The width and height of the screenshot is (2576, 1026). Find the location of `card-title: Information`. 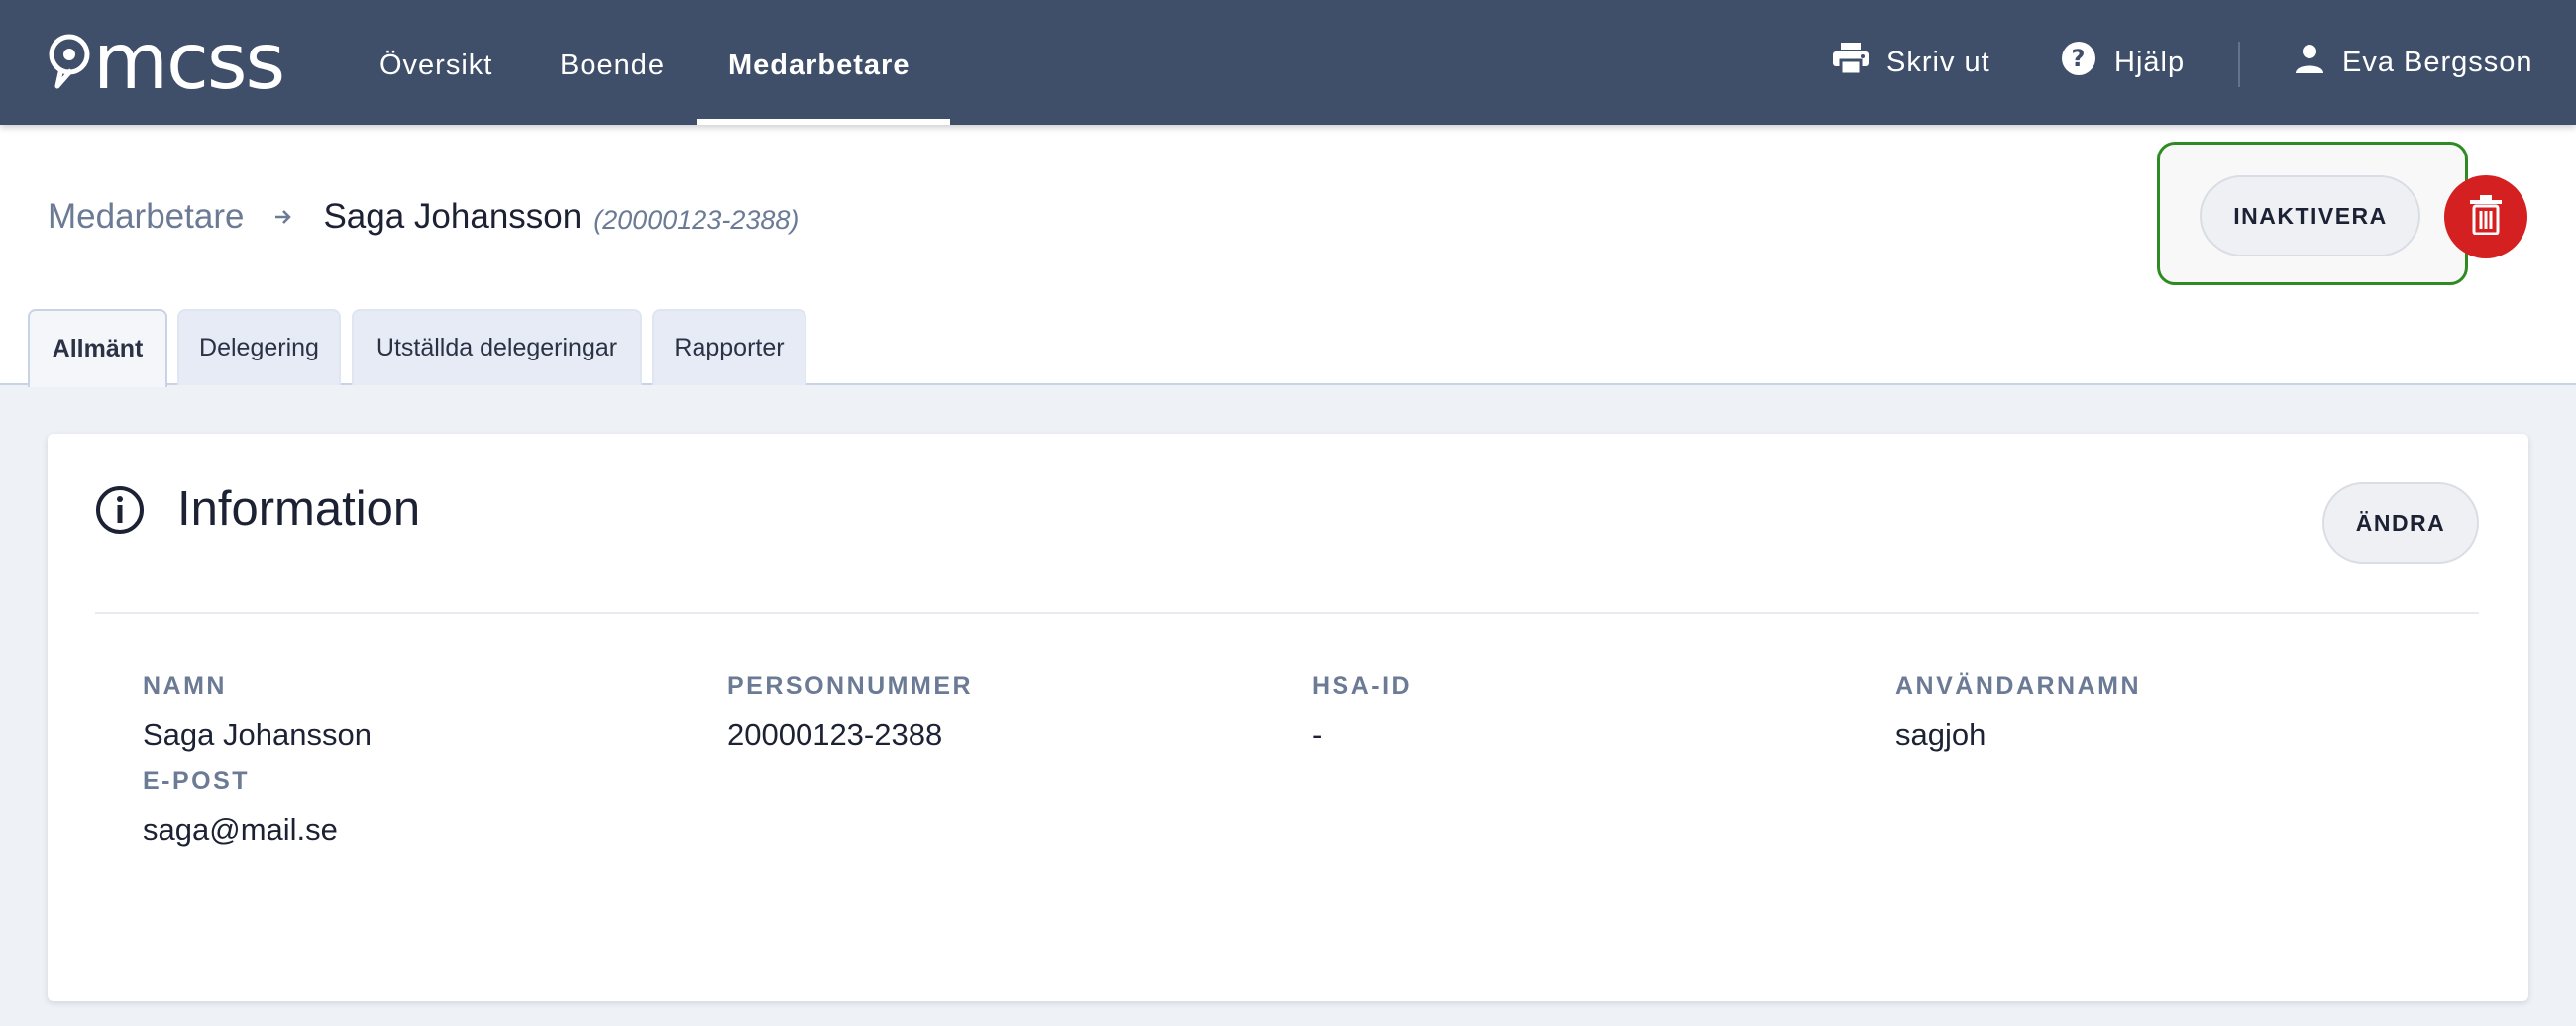

card-title: Information is located at coordinates (299, 509).